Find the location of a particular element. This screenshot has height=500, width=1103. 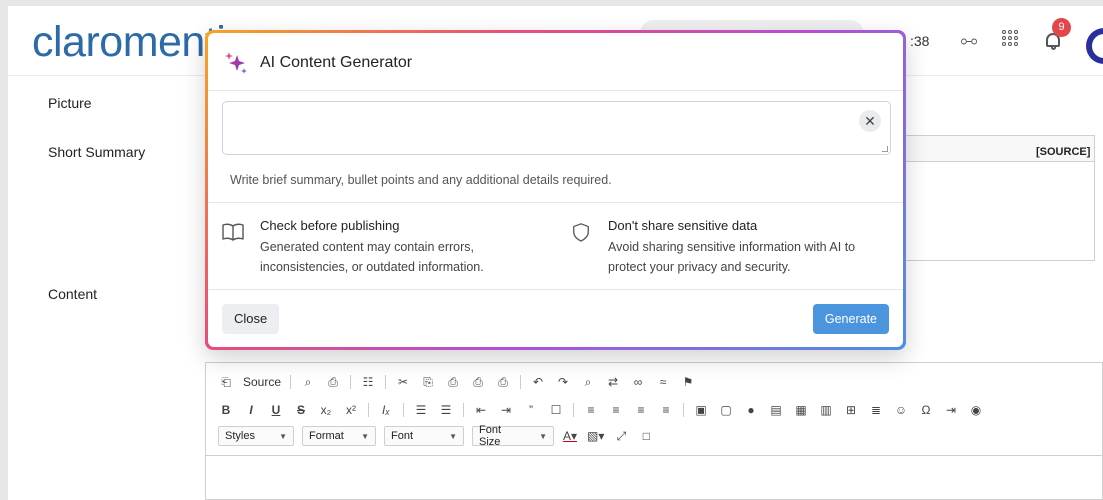

smiley-icon: ☺ is located at coordinates (901, 410).